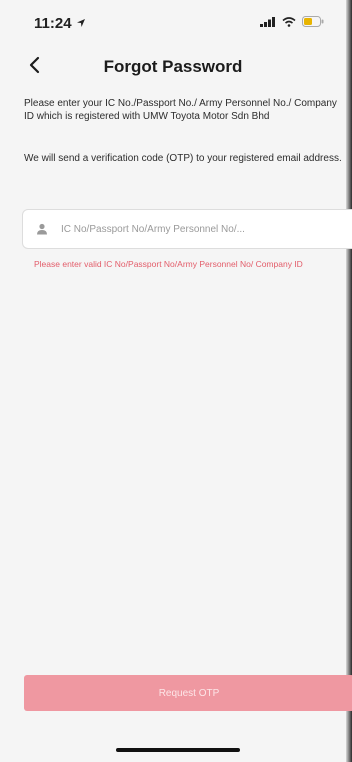 The width and height of the screenshot is (352, 762). I want to click on page-title: Forgot Password, so click(173, 66).